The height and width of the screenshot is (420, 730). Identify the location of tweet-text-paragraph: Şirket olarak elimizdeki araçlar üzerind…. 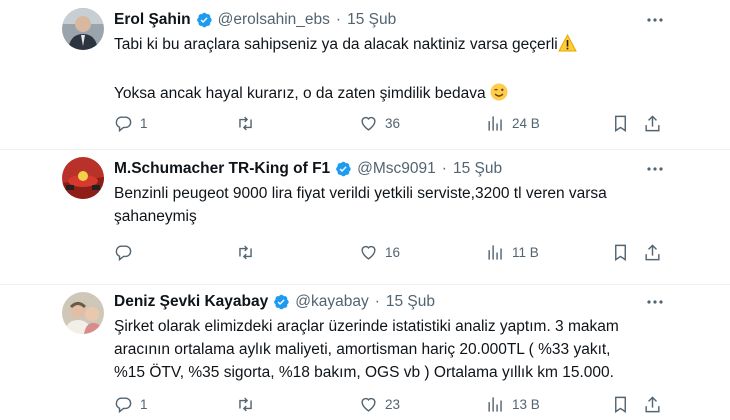
(366, 349).